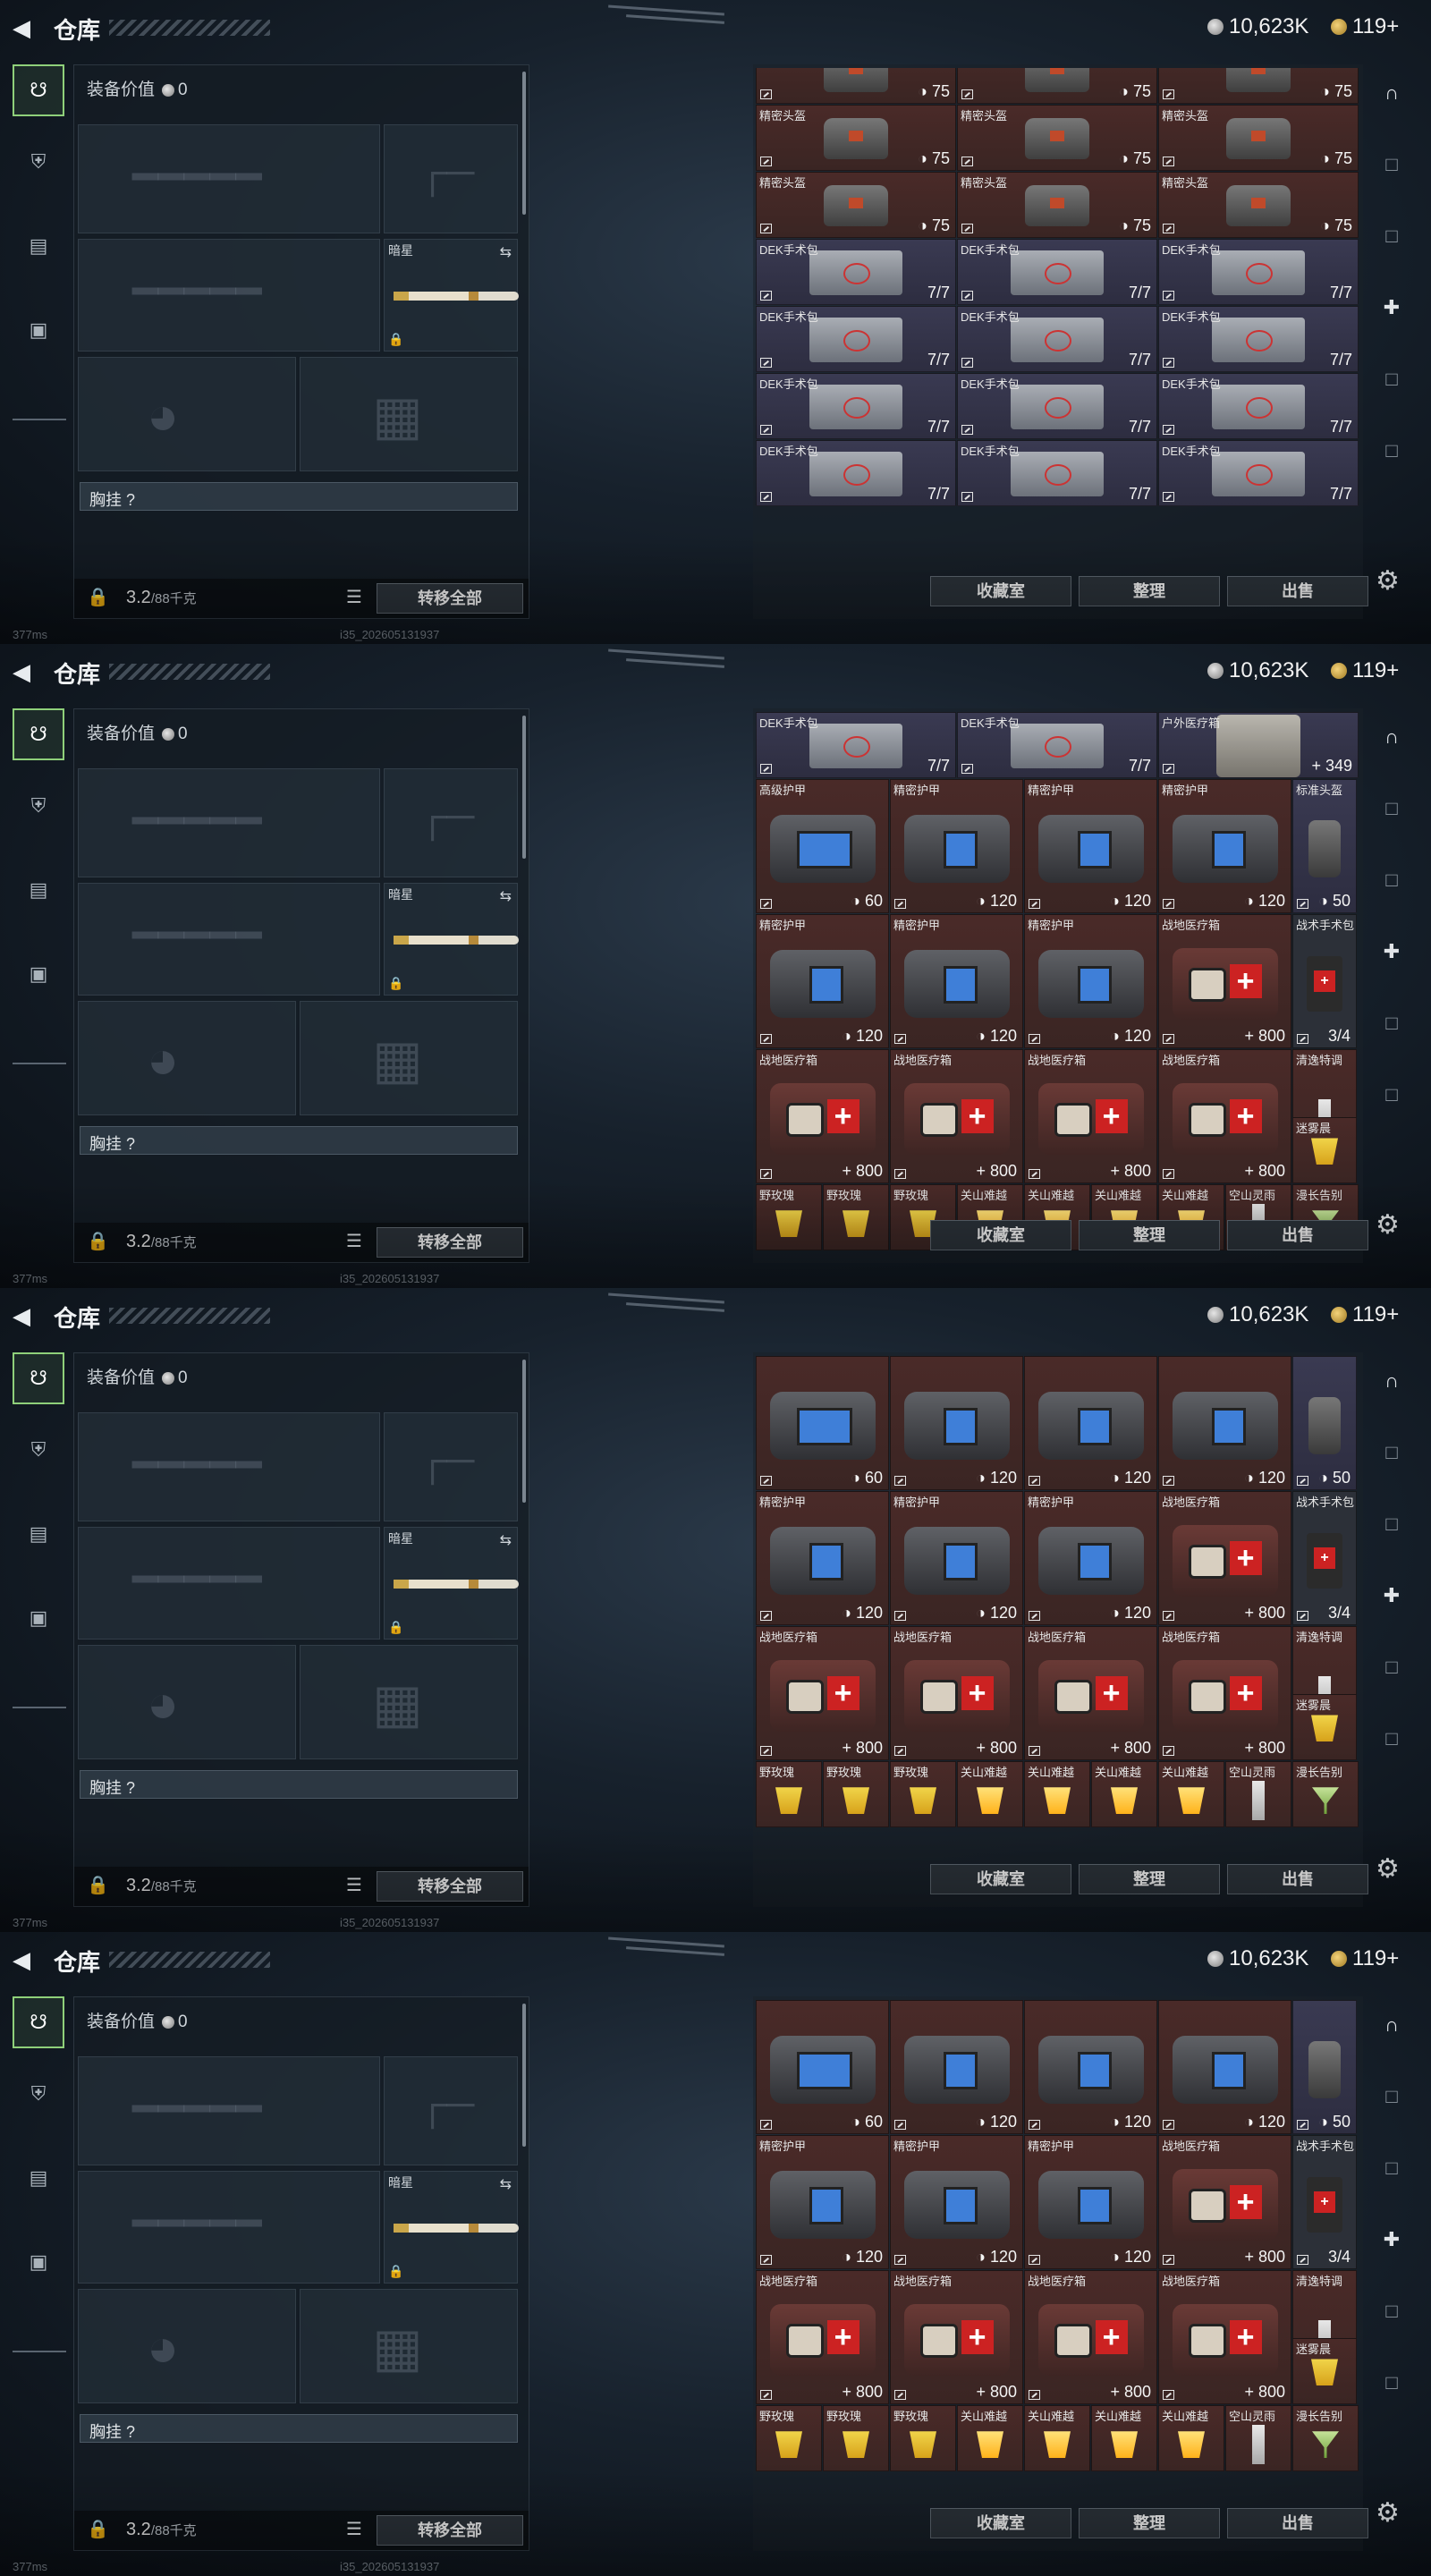 This screenshot has width=1431, height=2576. What do you see at coordinates (1391, 737) in the screenshot?
I see `stash-category-all-icon: ∩` at bounding box center [1391, 737].